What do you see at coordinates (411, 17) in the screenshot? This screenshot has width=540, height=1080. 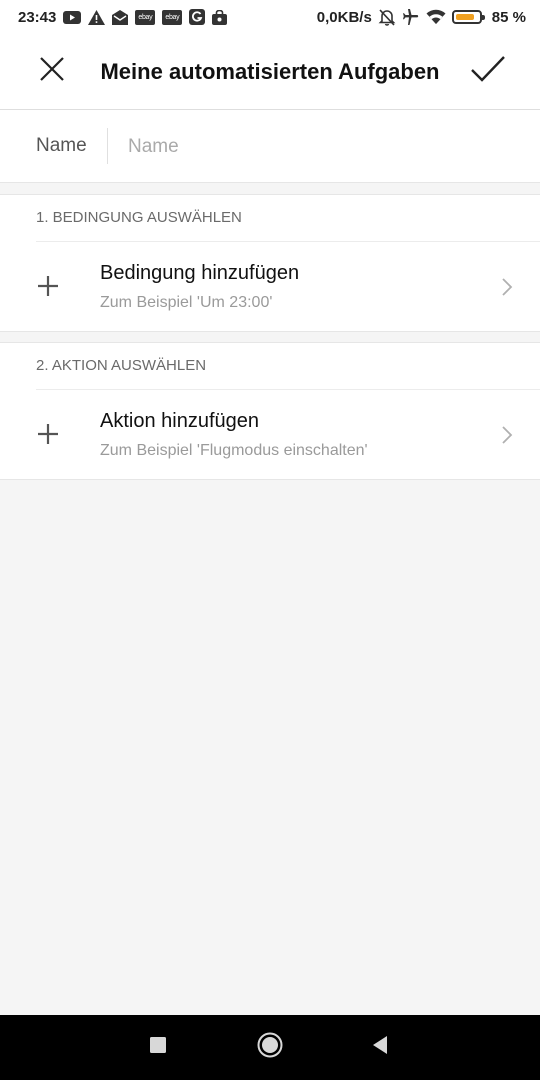 I see `airplane-icon` at bounding box center [411, 17].